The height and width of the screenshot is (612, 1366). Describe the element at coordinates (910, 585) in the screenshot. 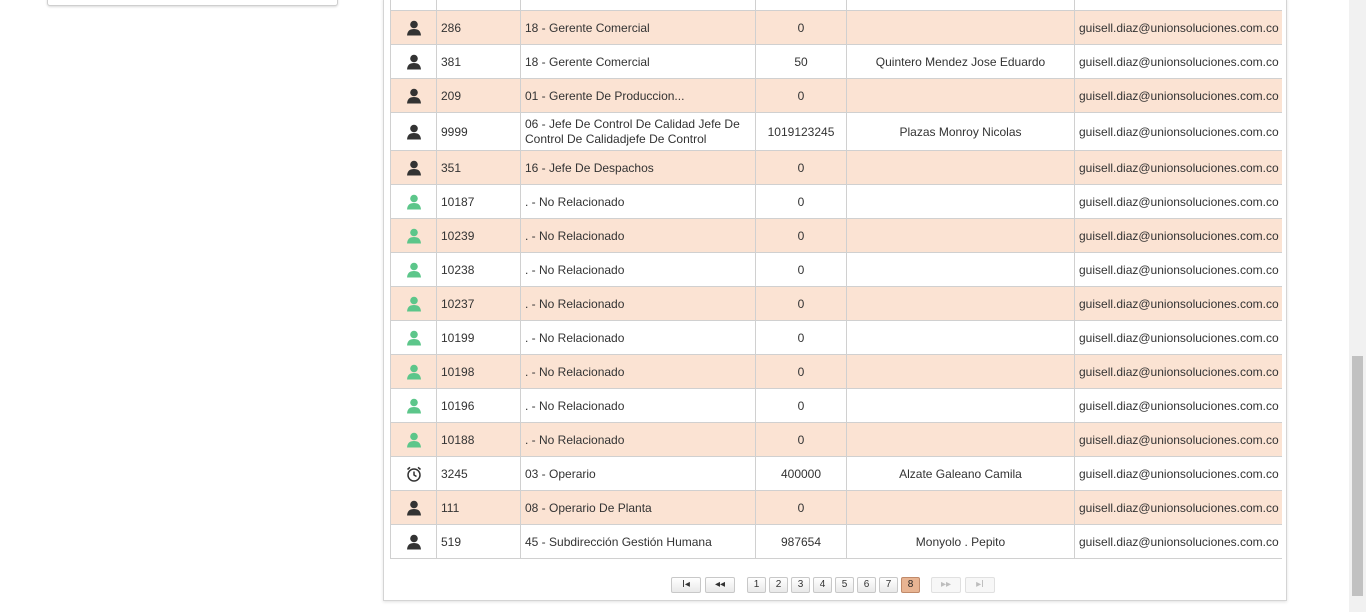

I see `page-button-8: 8` at that location.